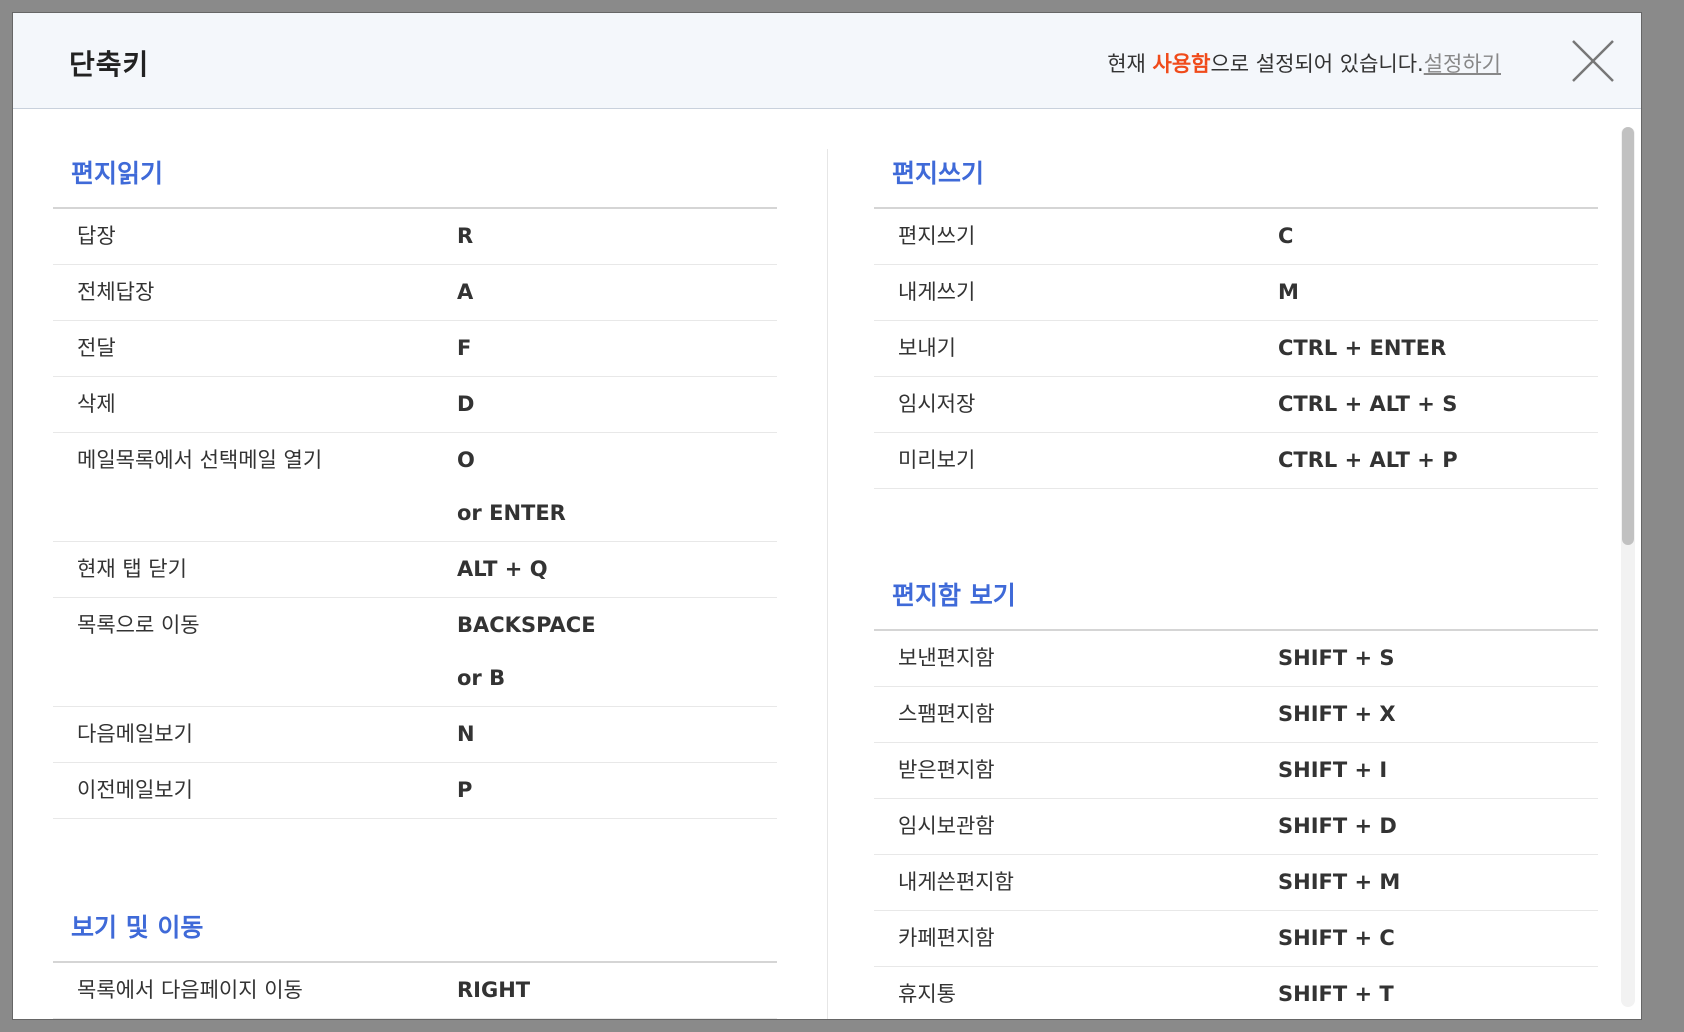 This screenshot has width=1684, height=1032. I want to click on close-button, so click(1593, 61).